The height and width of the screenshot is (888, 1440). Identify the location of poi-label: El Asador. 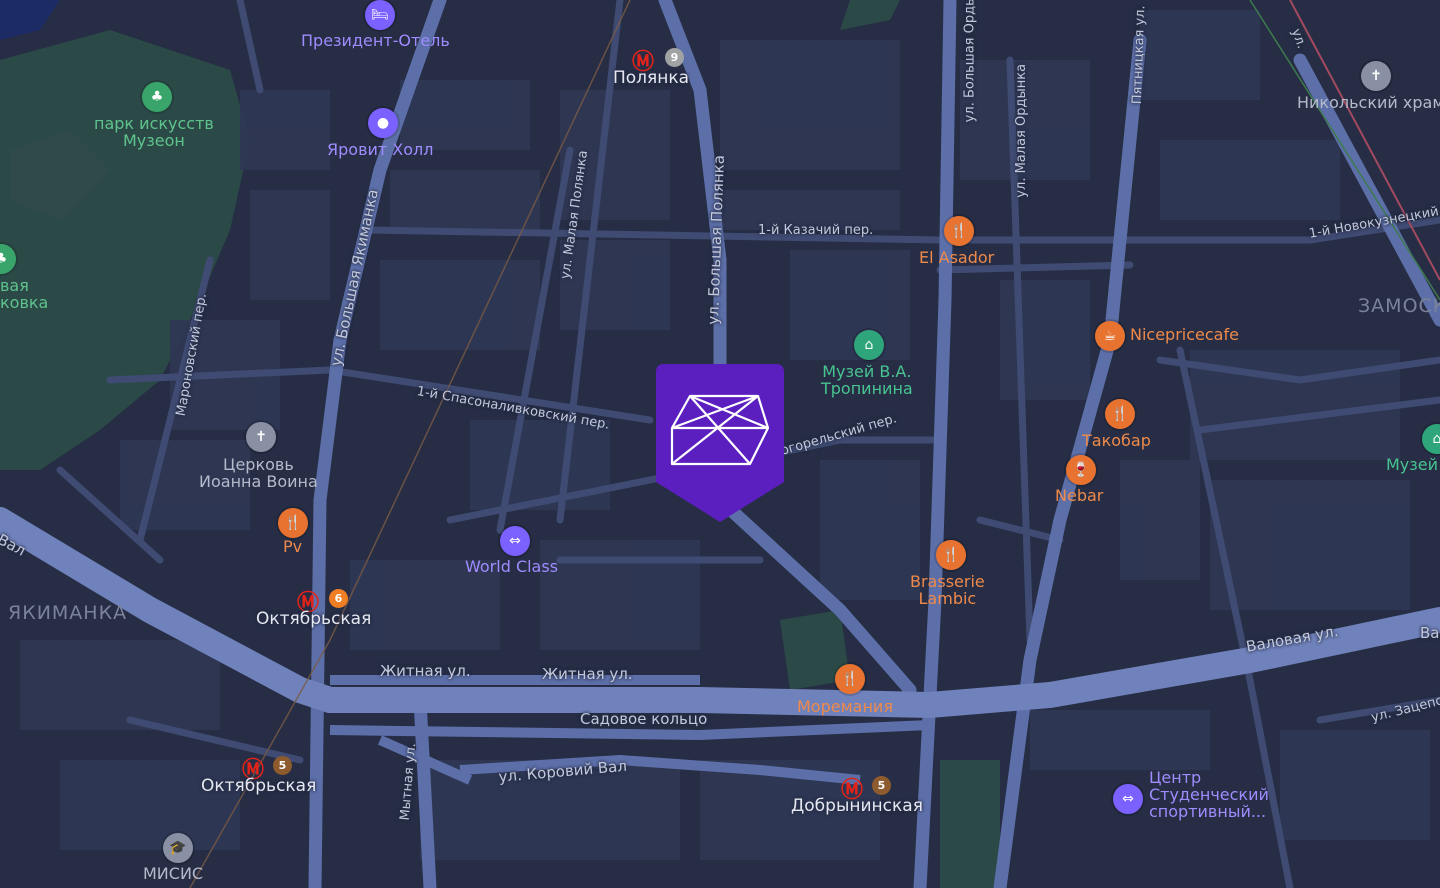
(957, 257).